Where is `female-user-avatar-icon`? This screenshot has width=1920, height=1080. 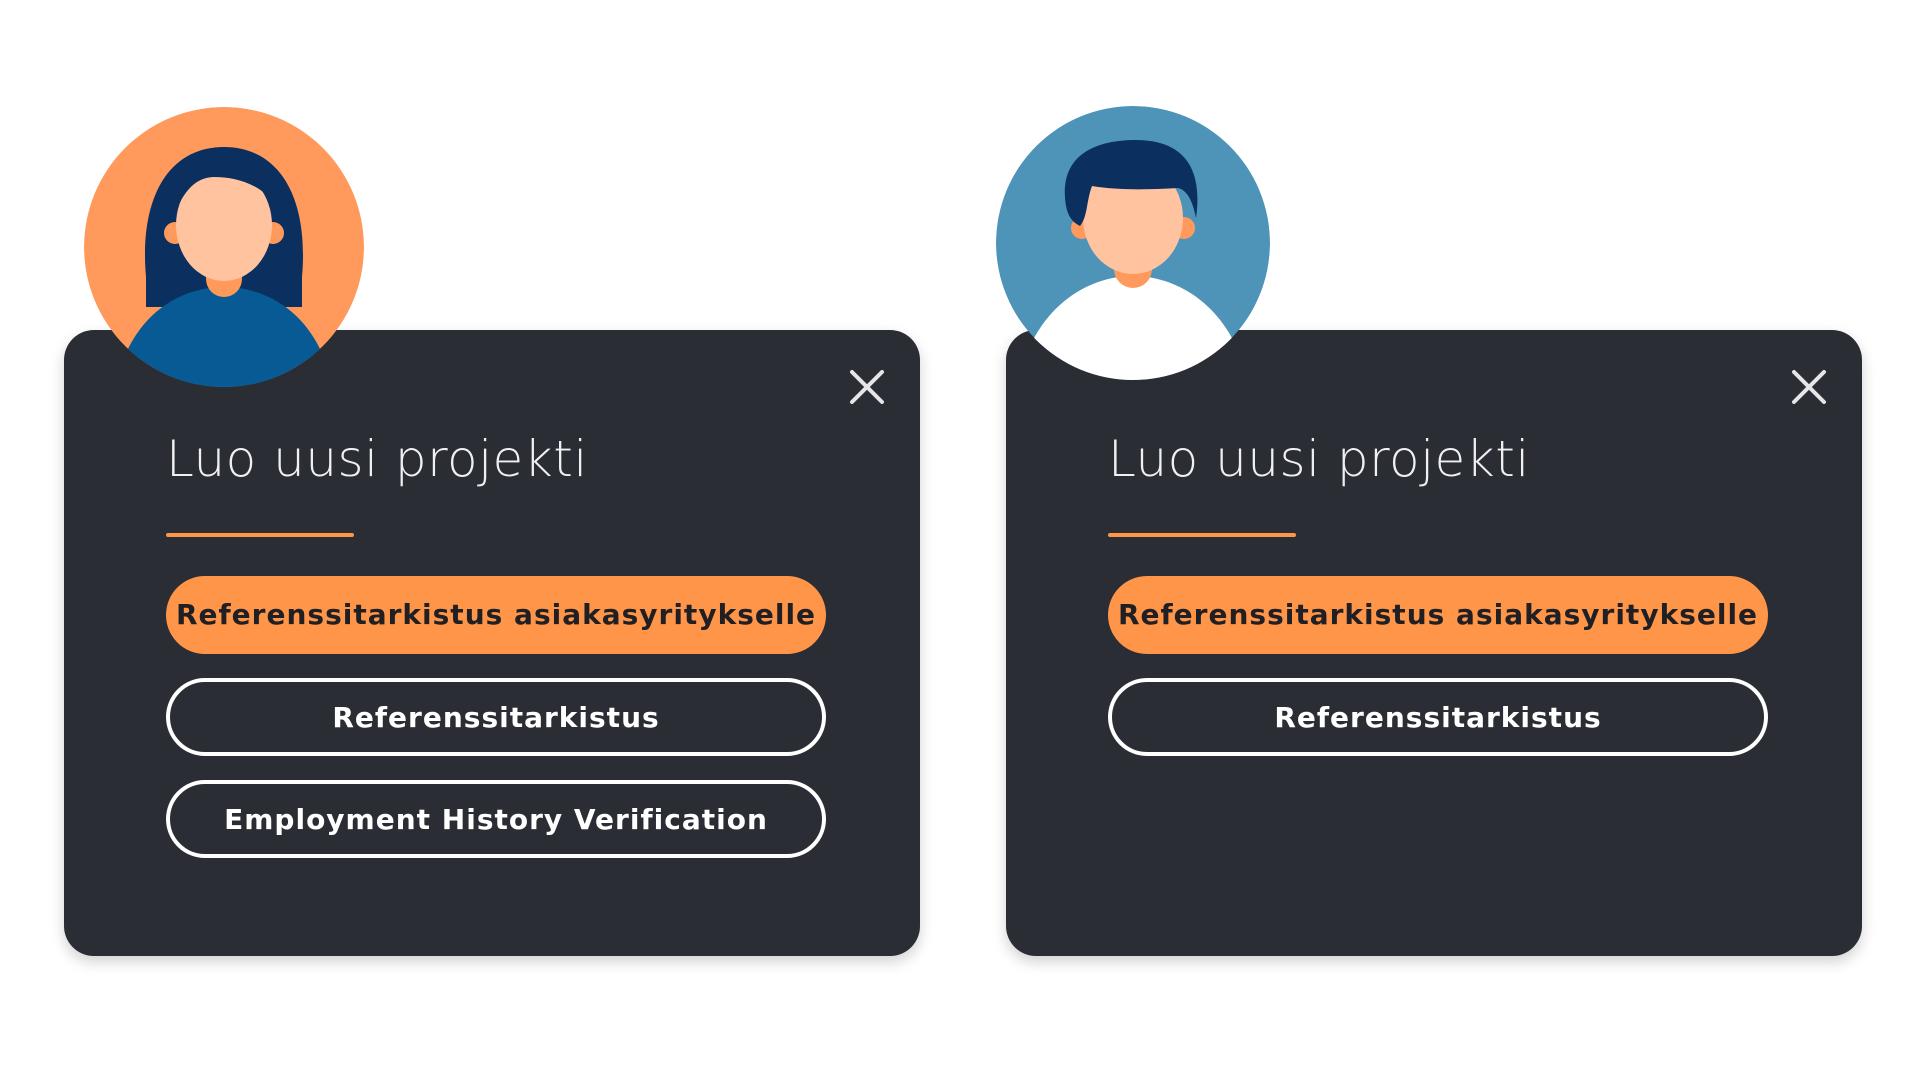
female-user-avatar-icon is located at coordinates (224, 247).